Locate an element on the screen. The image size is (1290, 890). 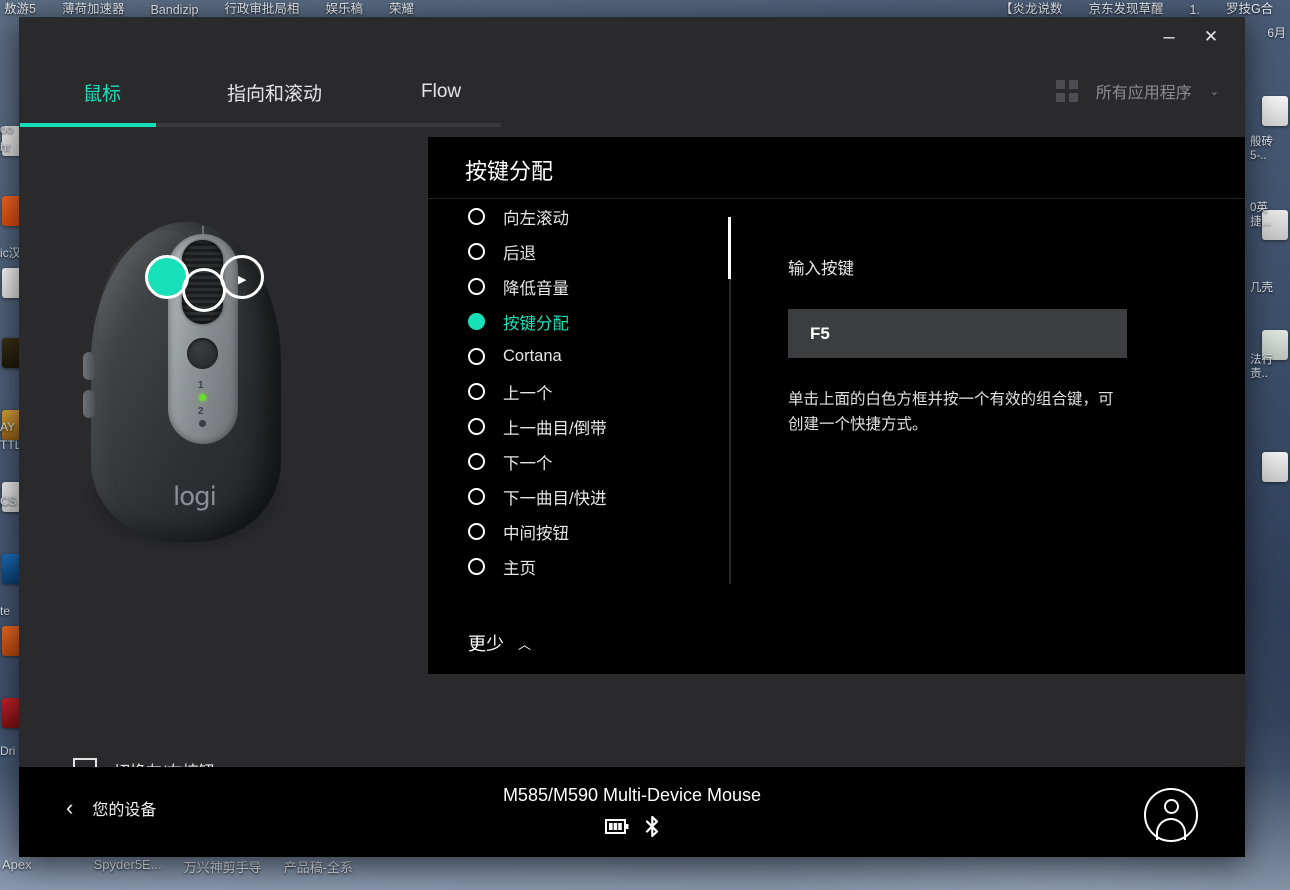
dialog-header: 按键分配 is located at coordinates (836, 168).